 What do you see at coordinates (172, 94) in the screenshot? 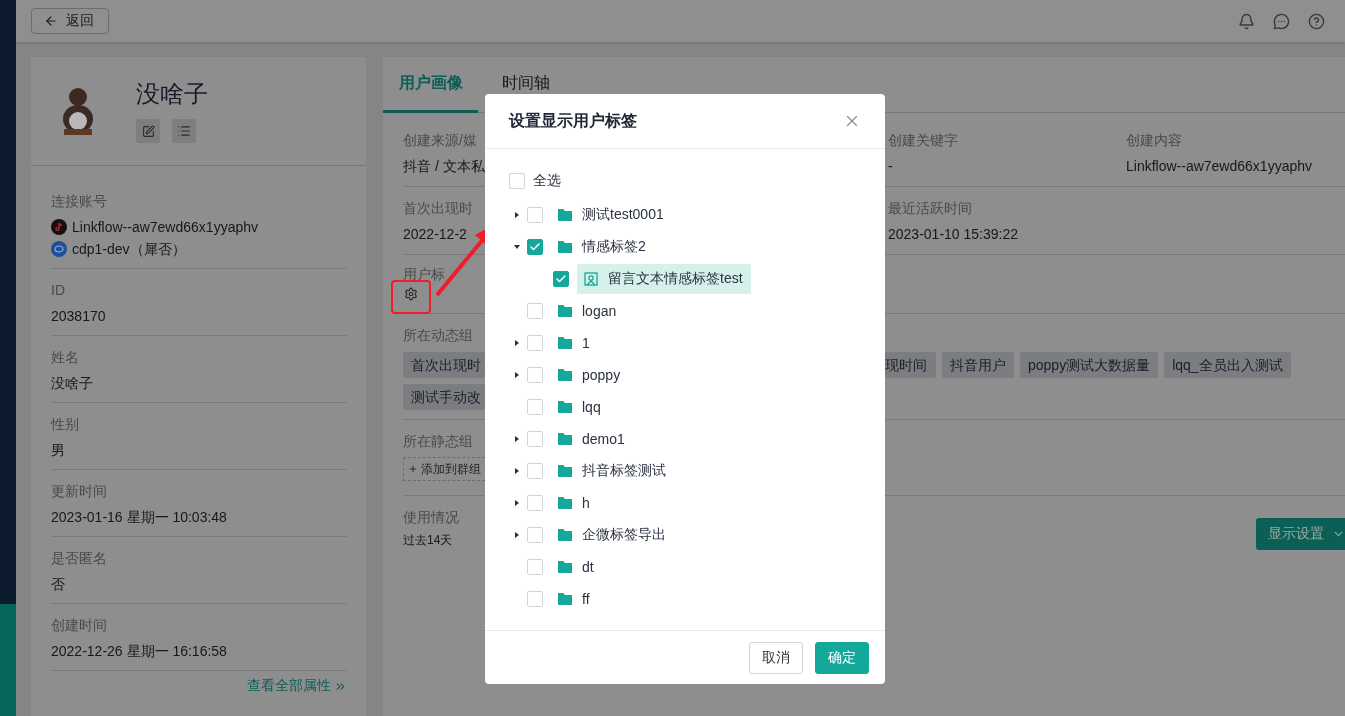
I see `user-name: 没啥子` at bounding box center [172, 94].